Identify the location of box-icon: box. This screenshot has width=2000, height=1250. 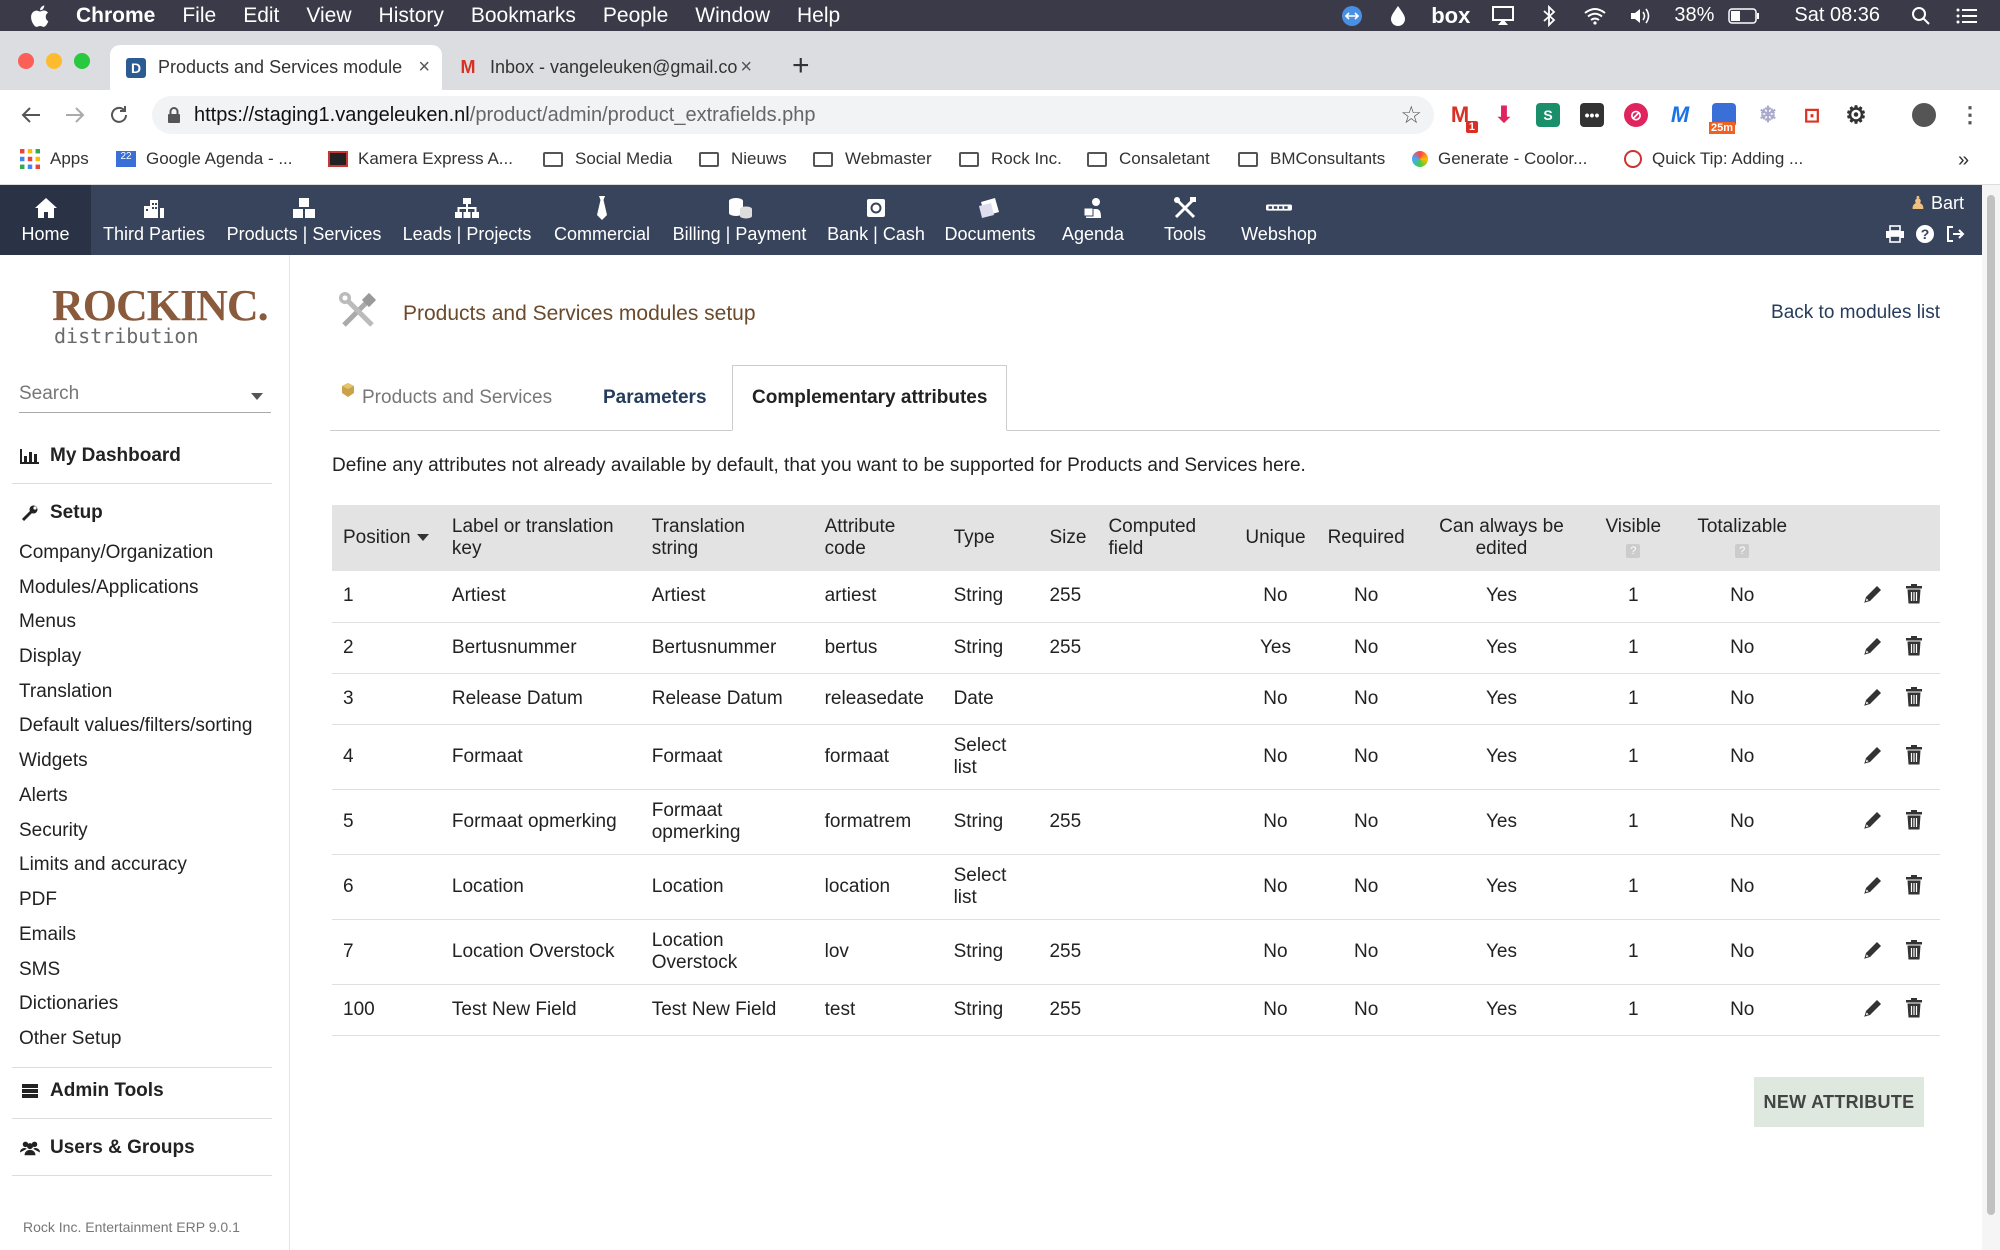
(1450, 16).